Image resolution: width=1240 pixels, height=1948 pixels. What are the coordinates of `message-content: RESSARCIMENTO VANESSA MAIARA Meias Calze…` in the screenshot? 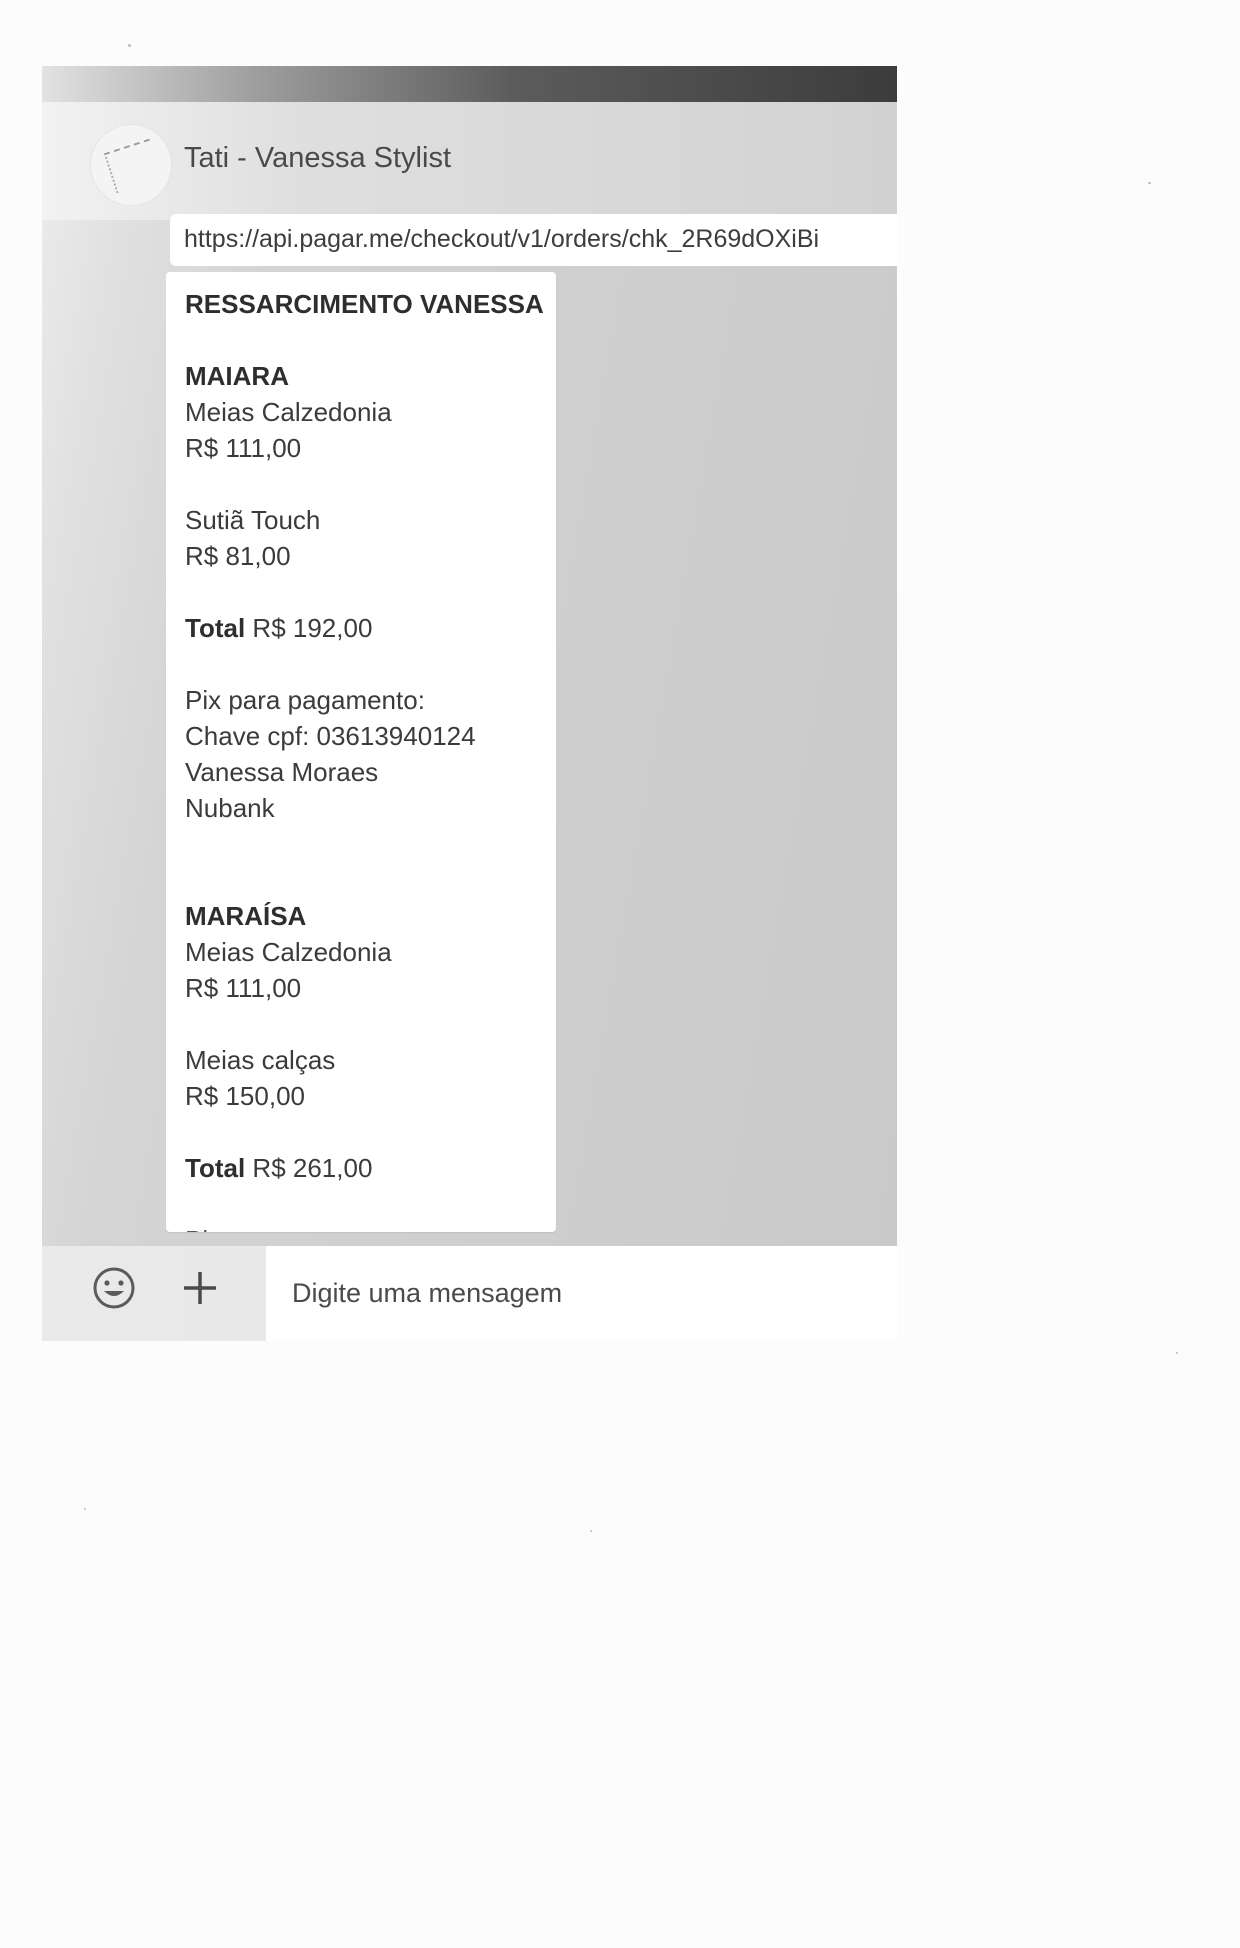 It's located at (366, 759).